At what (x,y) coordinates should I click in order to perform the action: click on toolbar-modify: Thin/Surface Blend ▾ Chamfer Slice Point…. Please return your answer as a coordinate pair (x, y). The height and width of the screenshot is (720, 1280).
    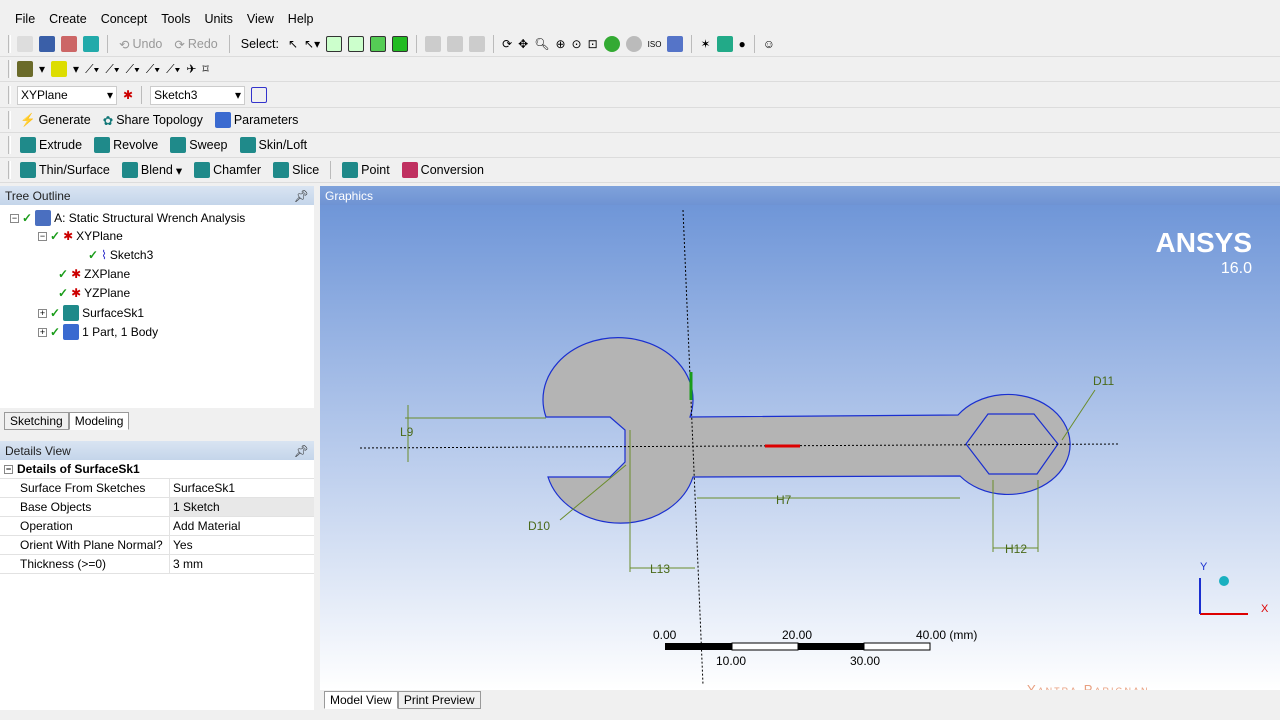
    Looking at the image, I should click on (640, 170).